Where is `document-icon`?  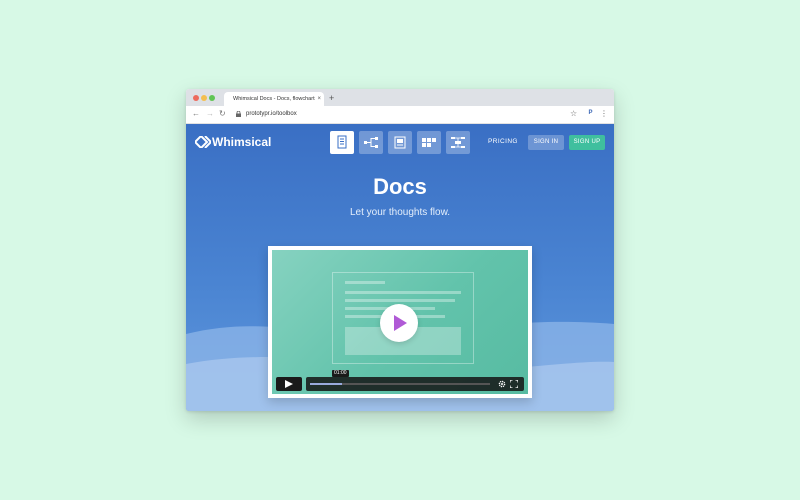 document-icon is located at coordinates (342, 142).